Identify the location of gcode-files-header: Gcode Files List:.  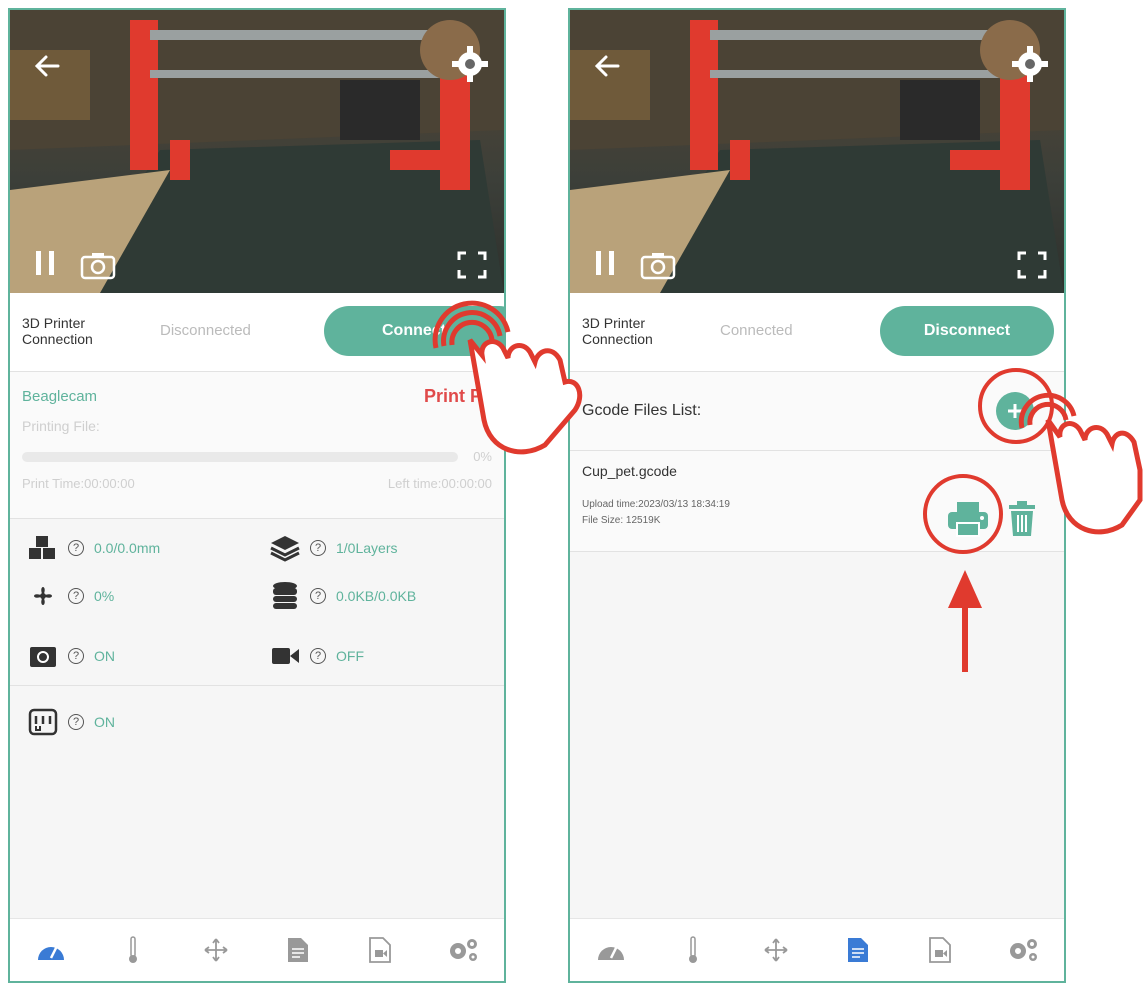
(817, 411).